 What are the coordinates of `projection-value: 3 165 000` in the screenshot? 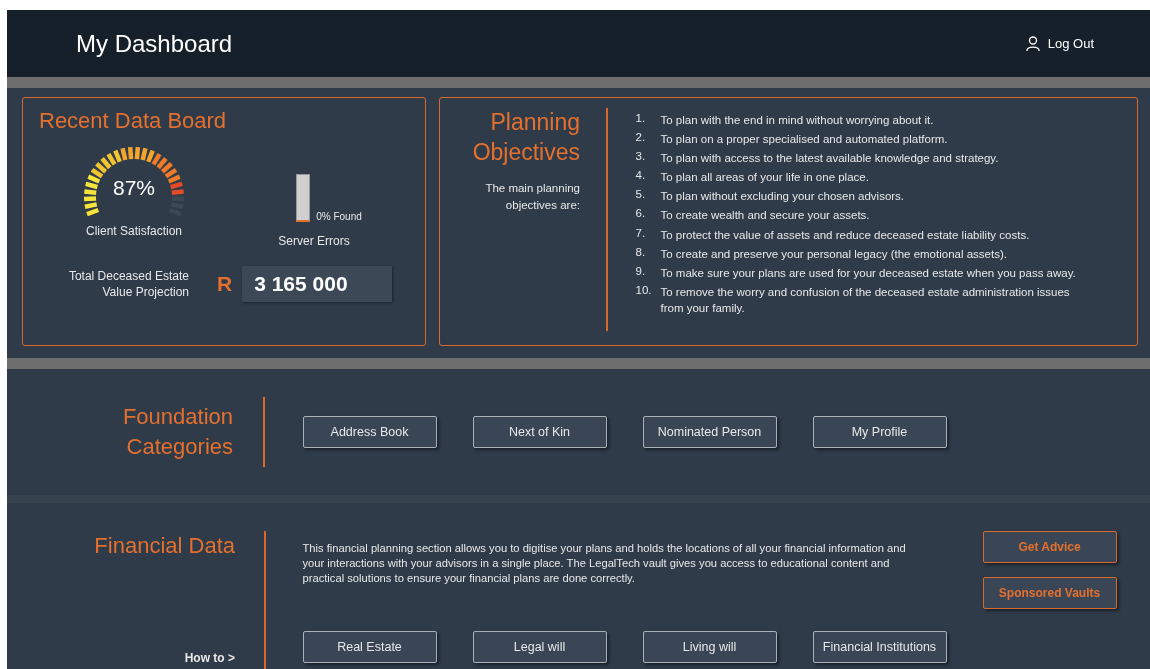 It's located at (317, 284).